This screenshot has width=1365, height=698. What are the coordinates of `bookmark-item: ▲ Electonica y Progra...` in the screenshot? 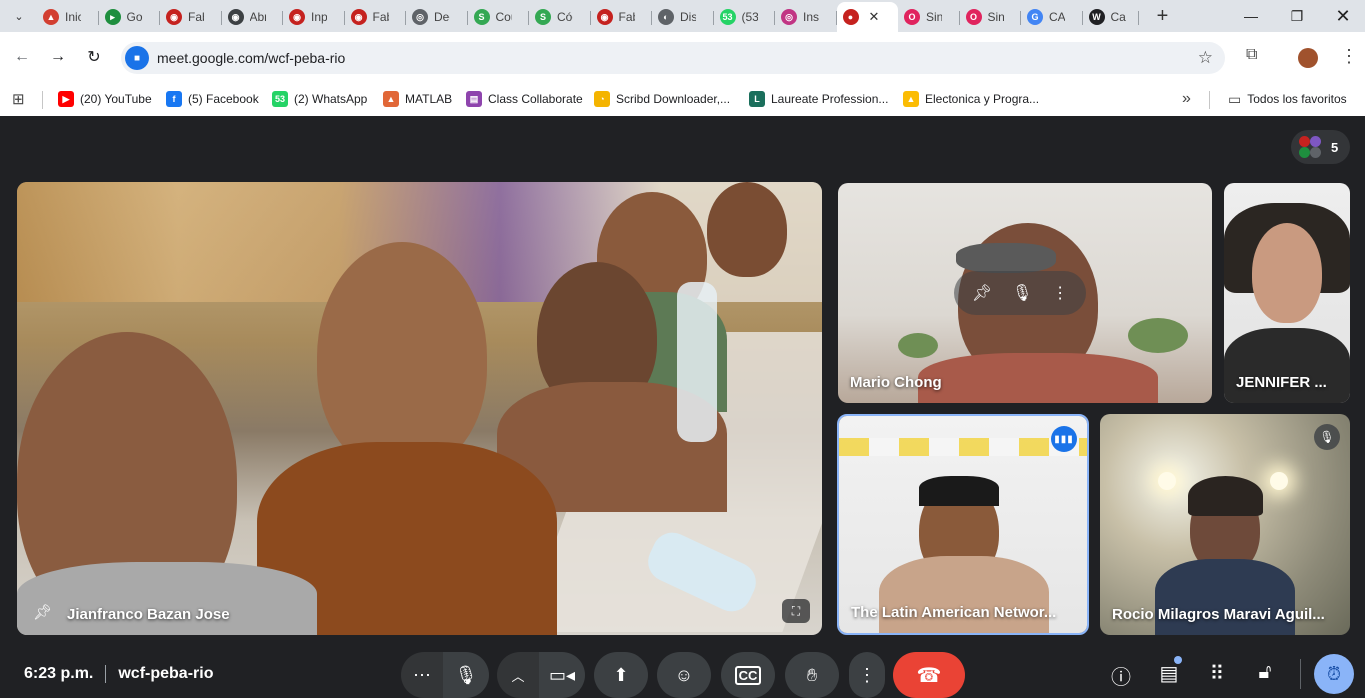 It's located at (971, 99).